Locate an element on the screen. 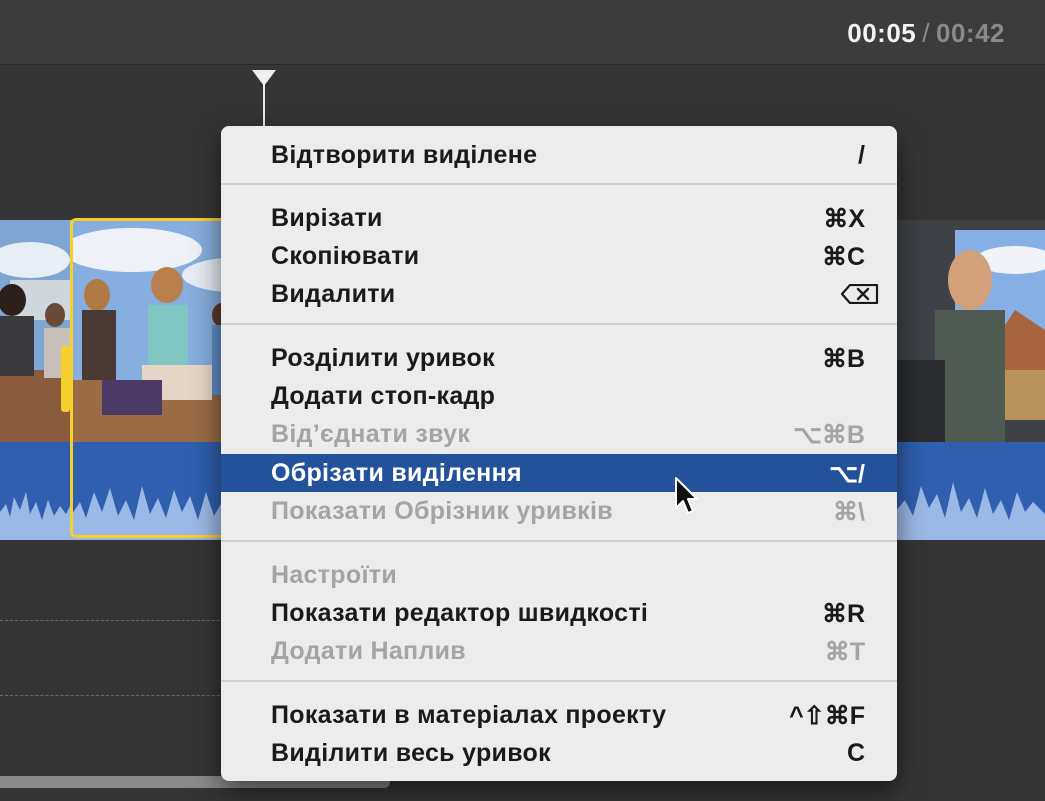  trim-handle is located at coordinates (65, 379).